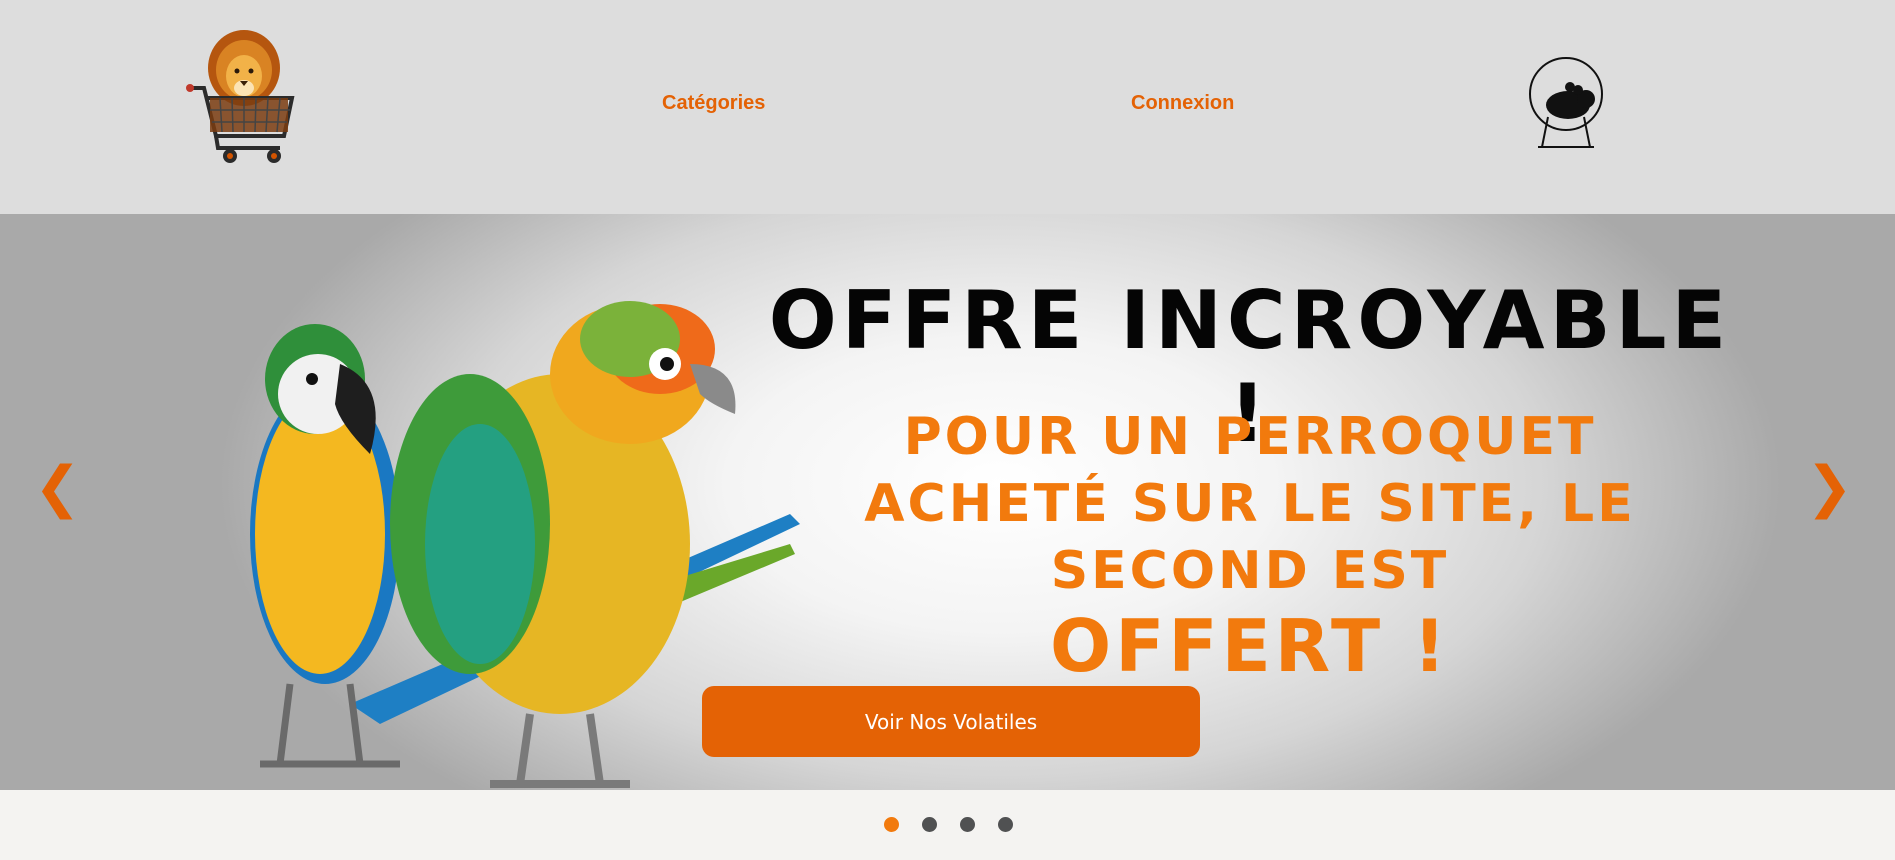 This screenshot has width=1895, height=860. I want to click on carousel-prev-arrow-icon: ❮, so click(57, 488).